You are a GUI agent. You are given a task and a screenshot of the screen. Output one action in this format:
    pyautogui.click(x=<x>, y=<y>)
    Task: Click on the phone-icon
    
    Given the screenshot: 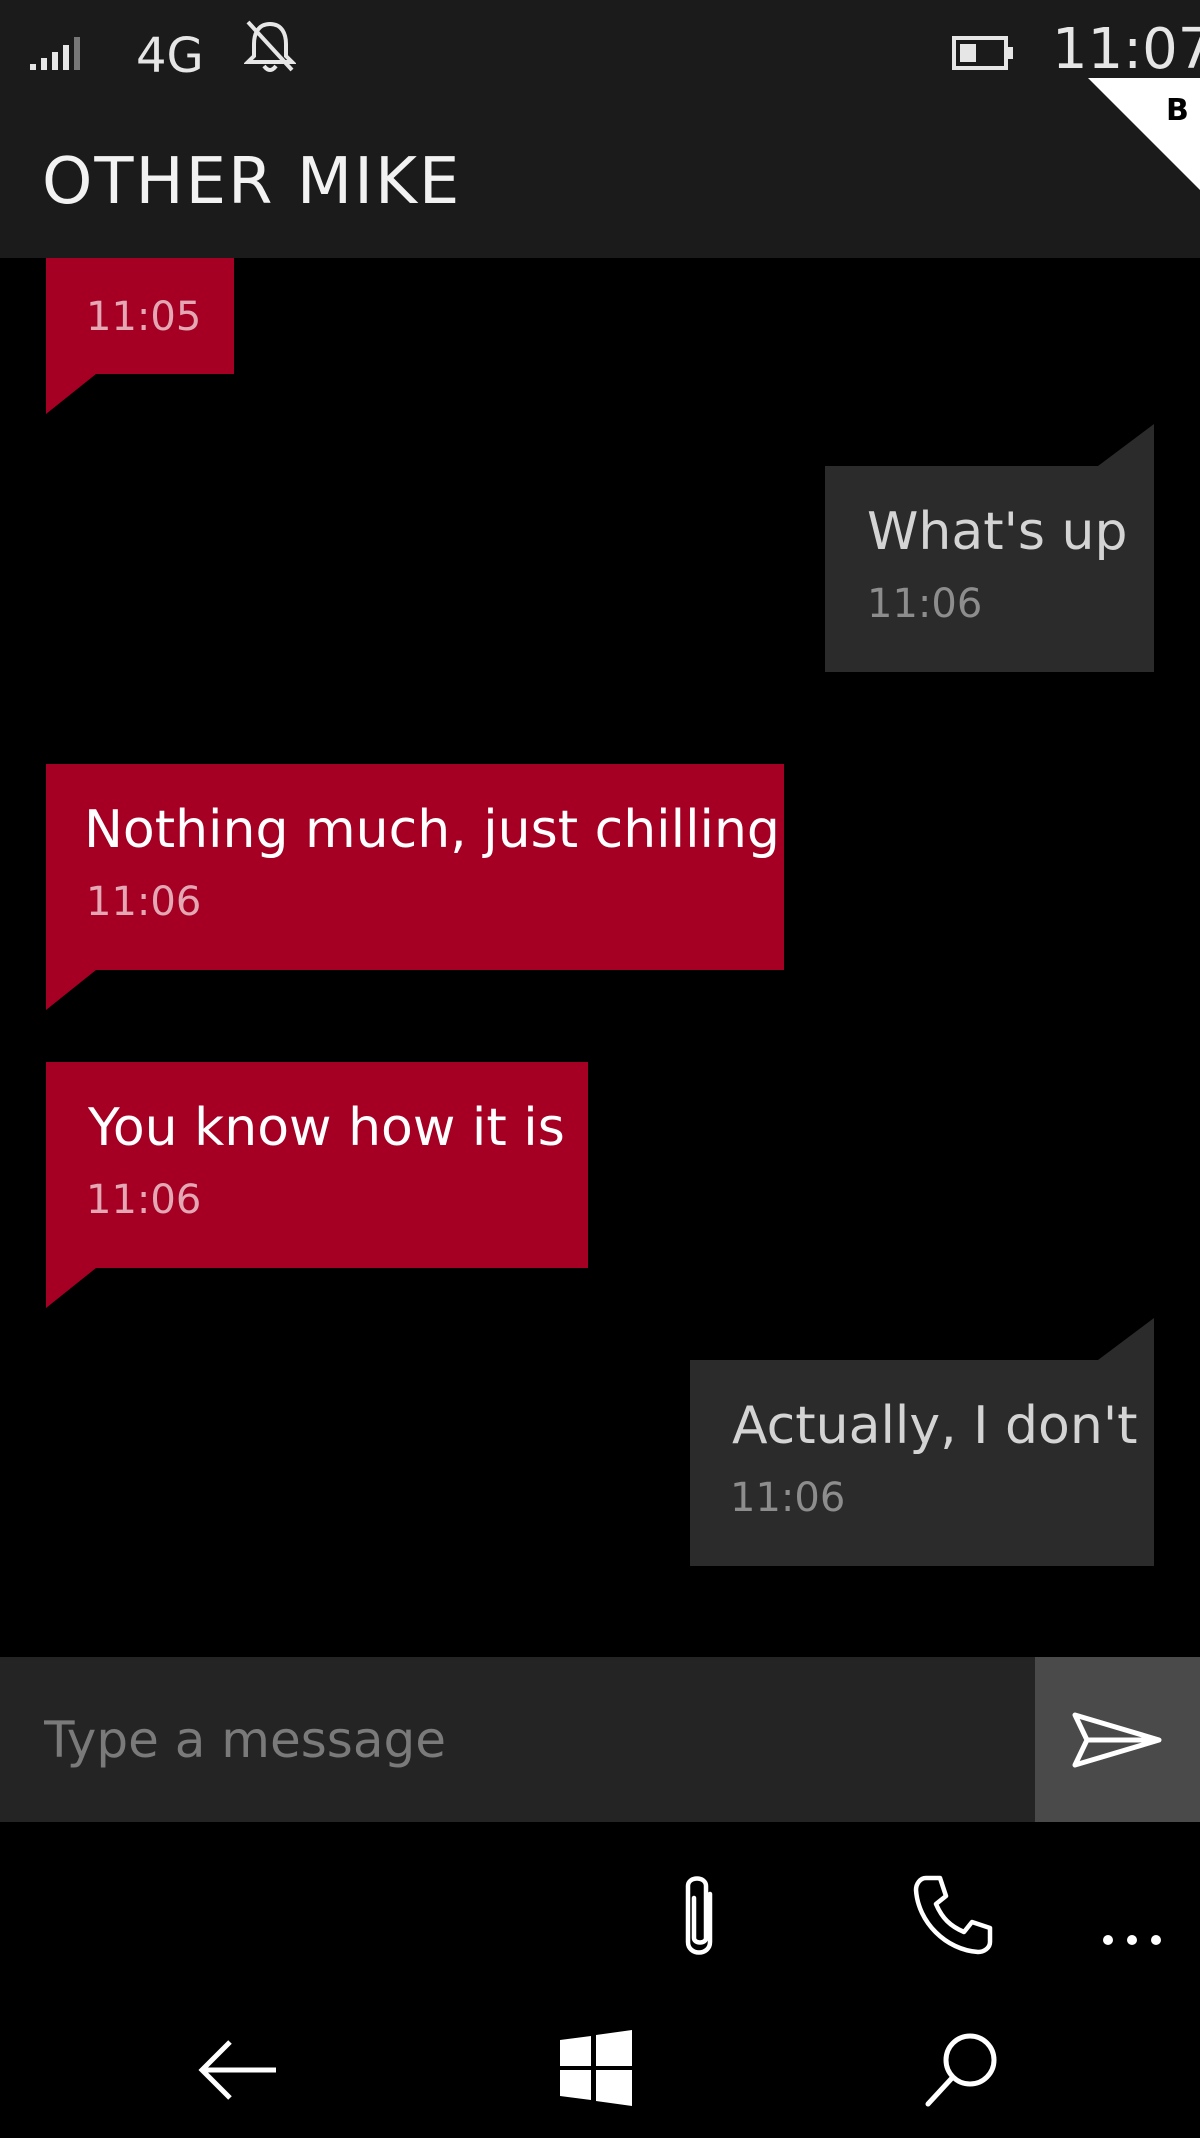 What is the action you would take?
    pyautogui.click(x=954, y=1914)
    